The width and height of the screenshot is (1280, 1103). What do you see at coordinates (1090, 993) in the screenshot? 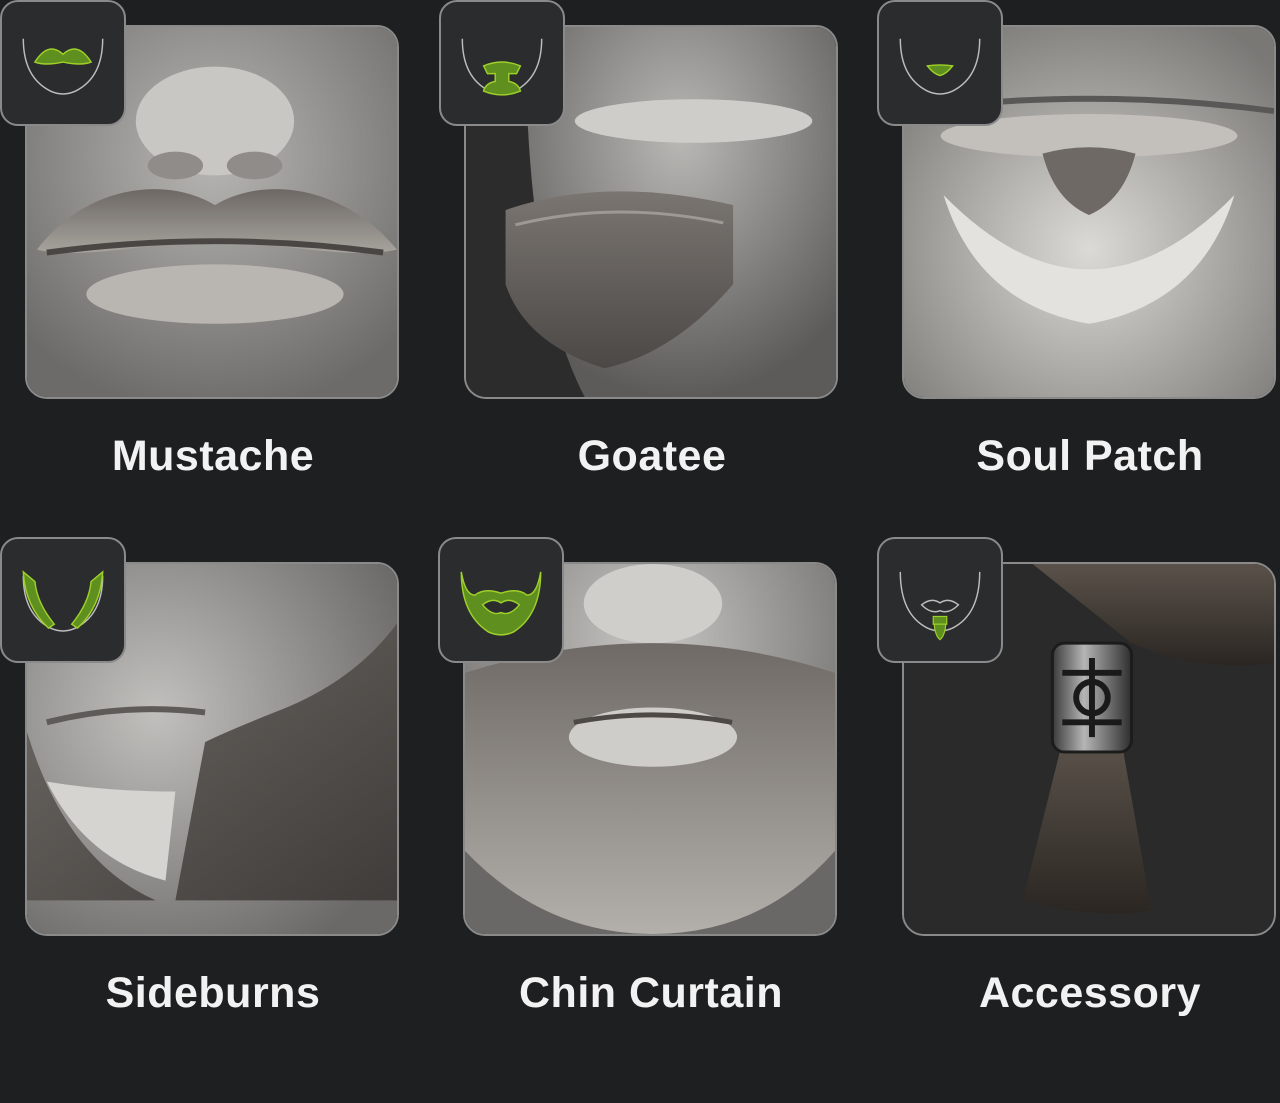
I see `style-label: Accessory` at bounding box center [1090, 993].